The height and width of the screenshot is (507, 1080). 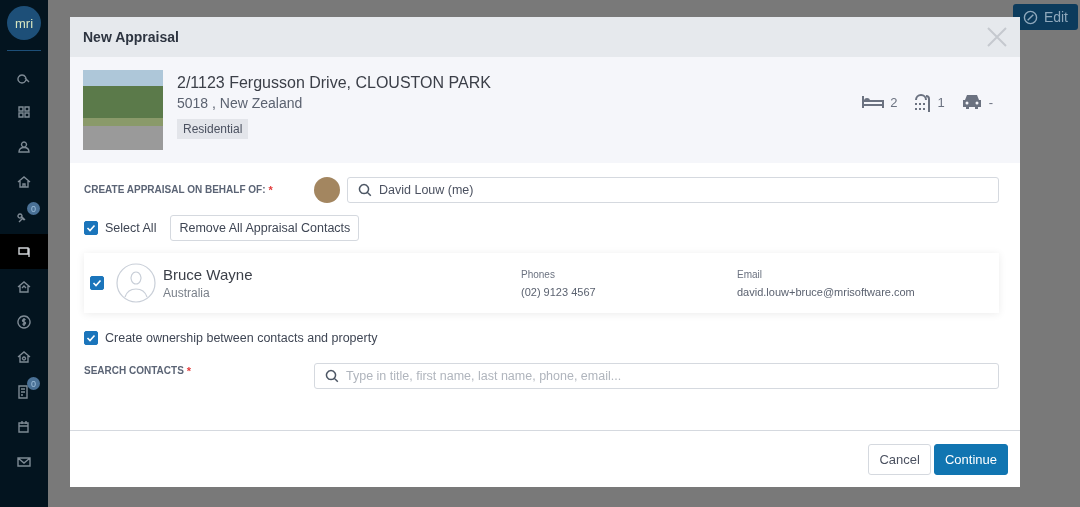 What do you see at coordinates (922, 102) in the screenshot?
I see `shower-icon` at bounding box center [922, 102].